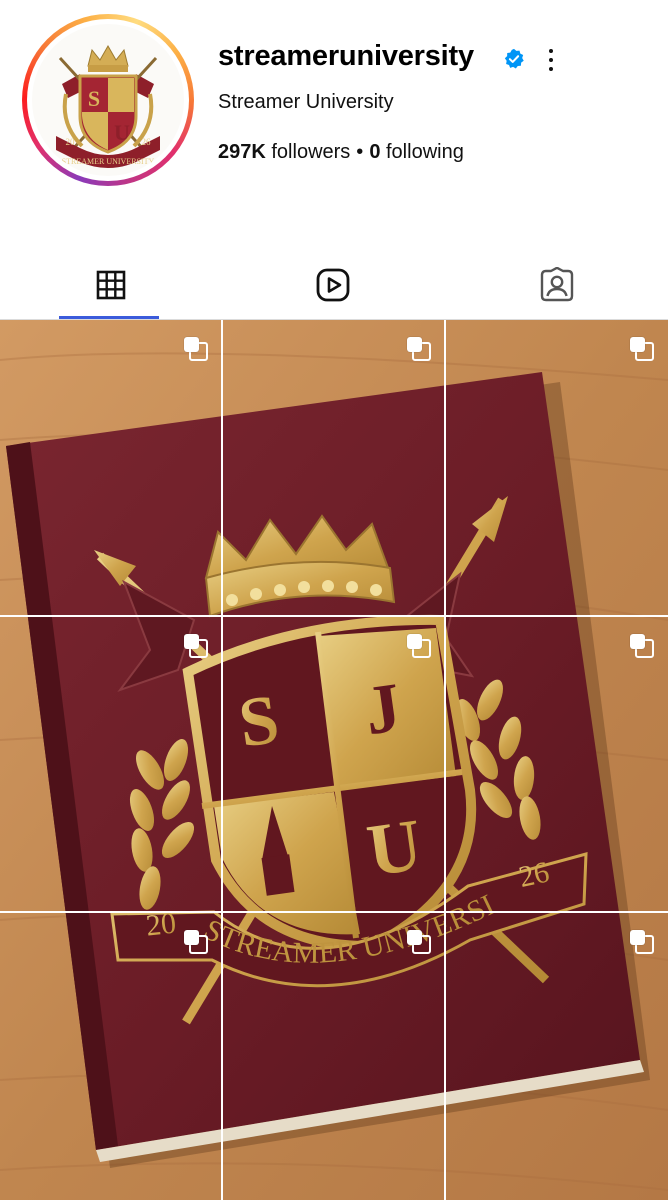  Describe the element at coordinates (147, 142) in the screenshot. I see `avatar-year-right: 26` at that location.